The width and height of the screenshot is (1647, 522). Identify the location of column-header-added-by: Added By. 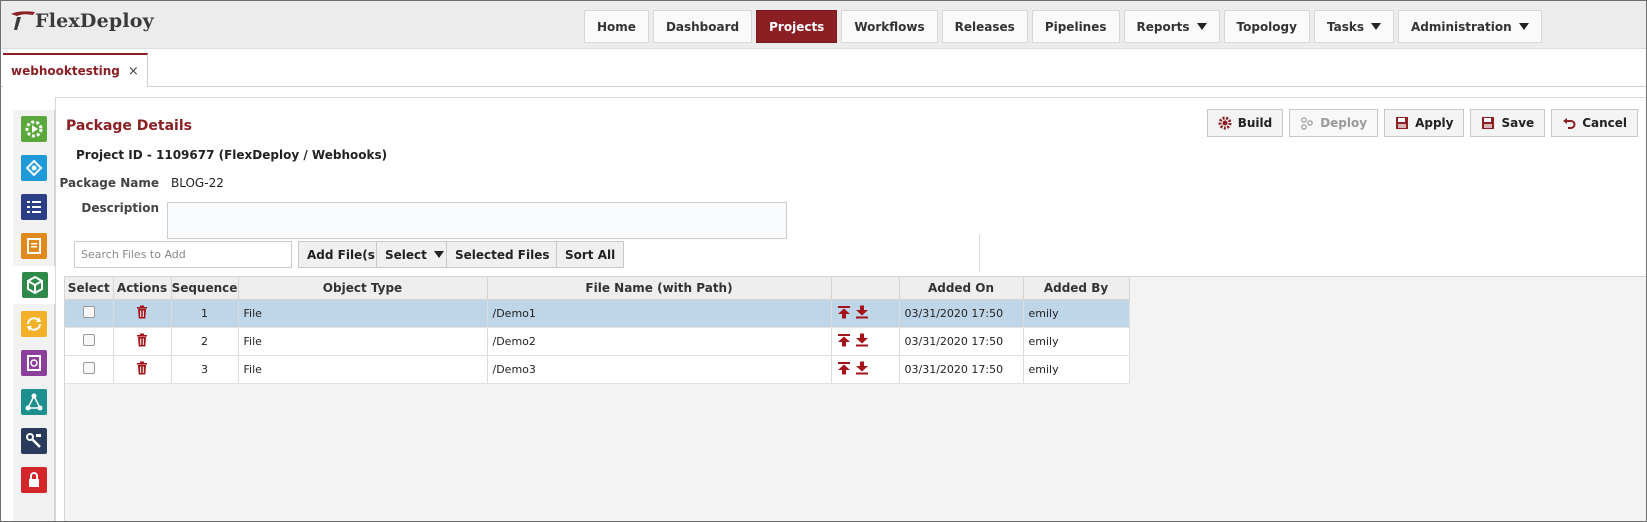
(1076, 288).